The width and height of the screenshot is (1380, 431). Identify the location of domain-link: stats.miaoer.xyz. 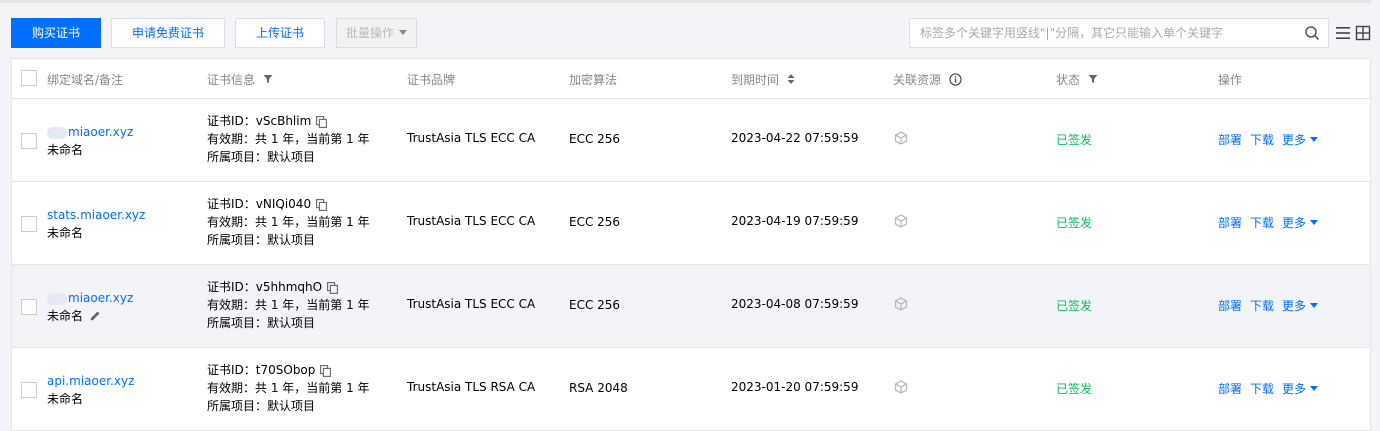
(96, 215).